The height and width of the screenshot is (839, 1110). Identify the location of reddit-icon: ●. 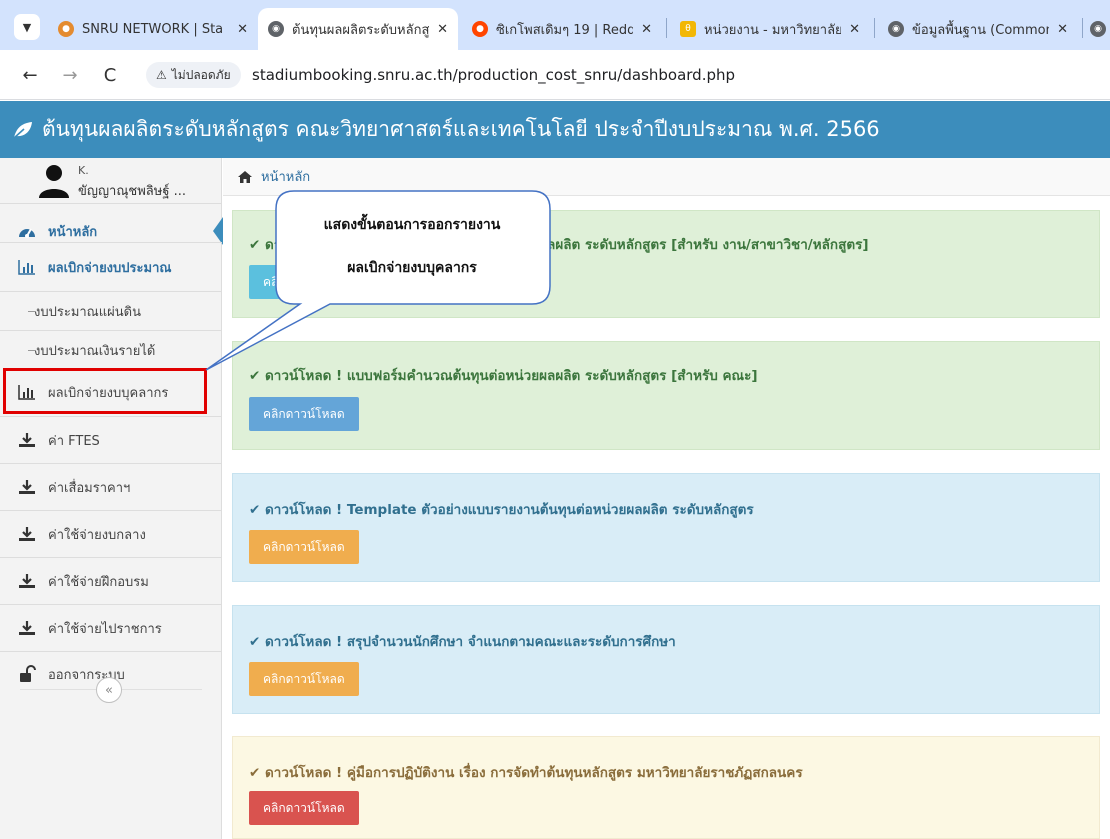
(480, 29).